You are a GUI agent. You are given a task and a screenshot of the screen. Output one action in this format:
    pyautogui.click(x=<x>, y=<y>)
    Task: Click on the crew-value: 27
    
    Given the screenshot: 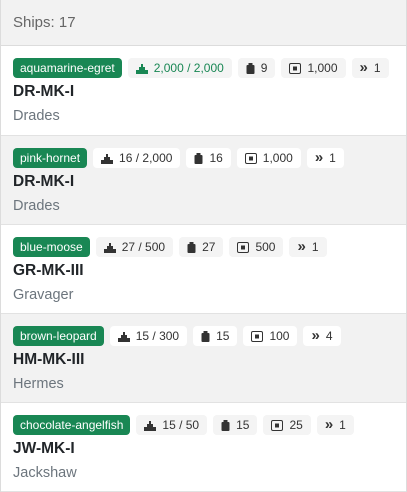 What is the action you would take?
    pyautogui.click(x=209, y=247)
    